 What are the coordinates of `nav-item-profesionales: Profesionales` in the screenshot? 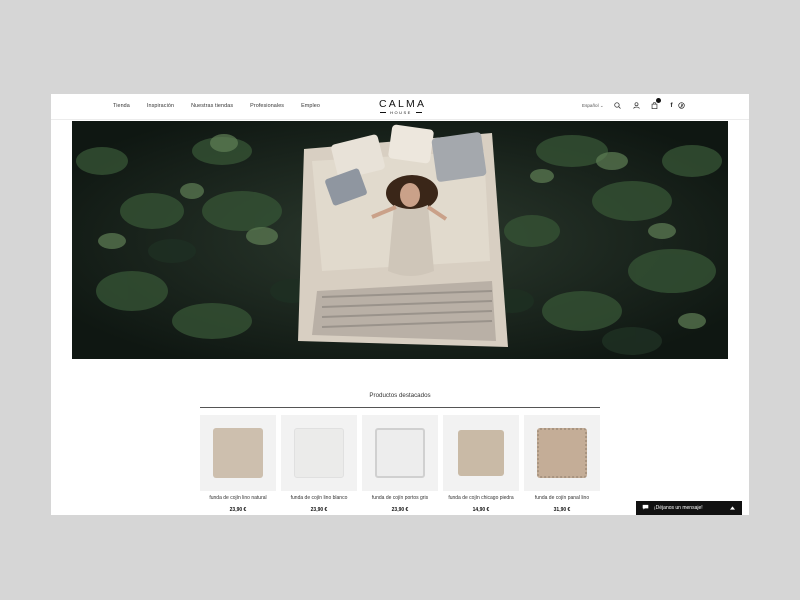 It's located at (267, 106).